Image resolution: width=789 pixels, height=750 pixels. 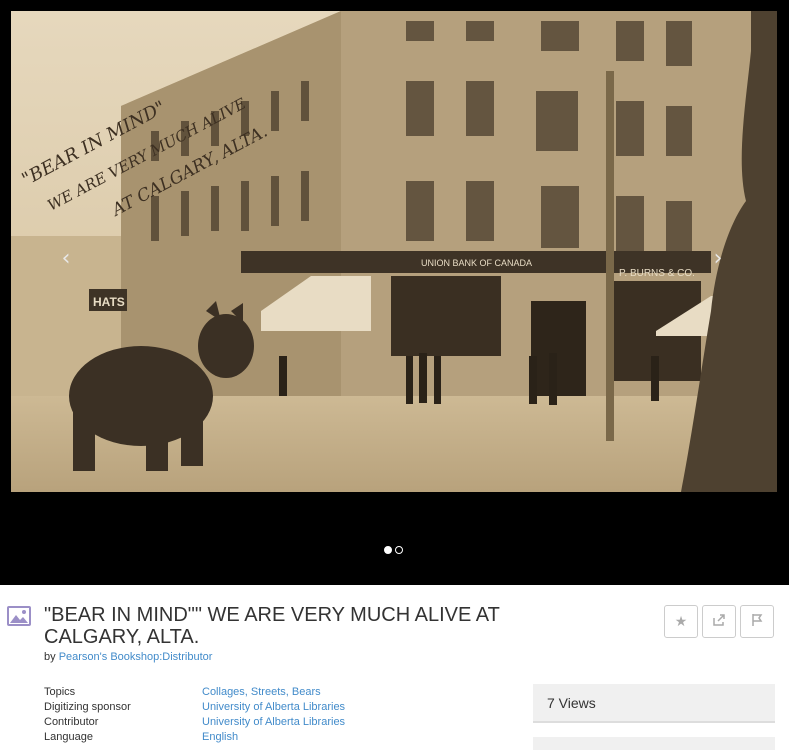 What do you see at coordinates (718, 259) in the screenshot?
I see `next-image-button: ›` at bounding box center [718, 259].